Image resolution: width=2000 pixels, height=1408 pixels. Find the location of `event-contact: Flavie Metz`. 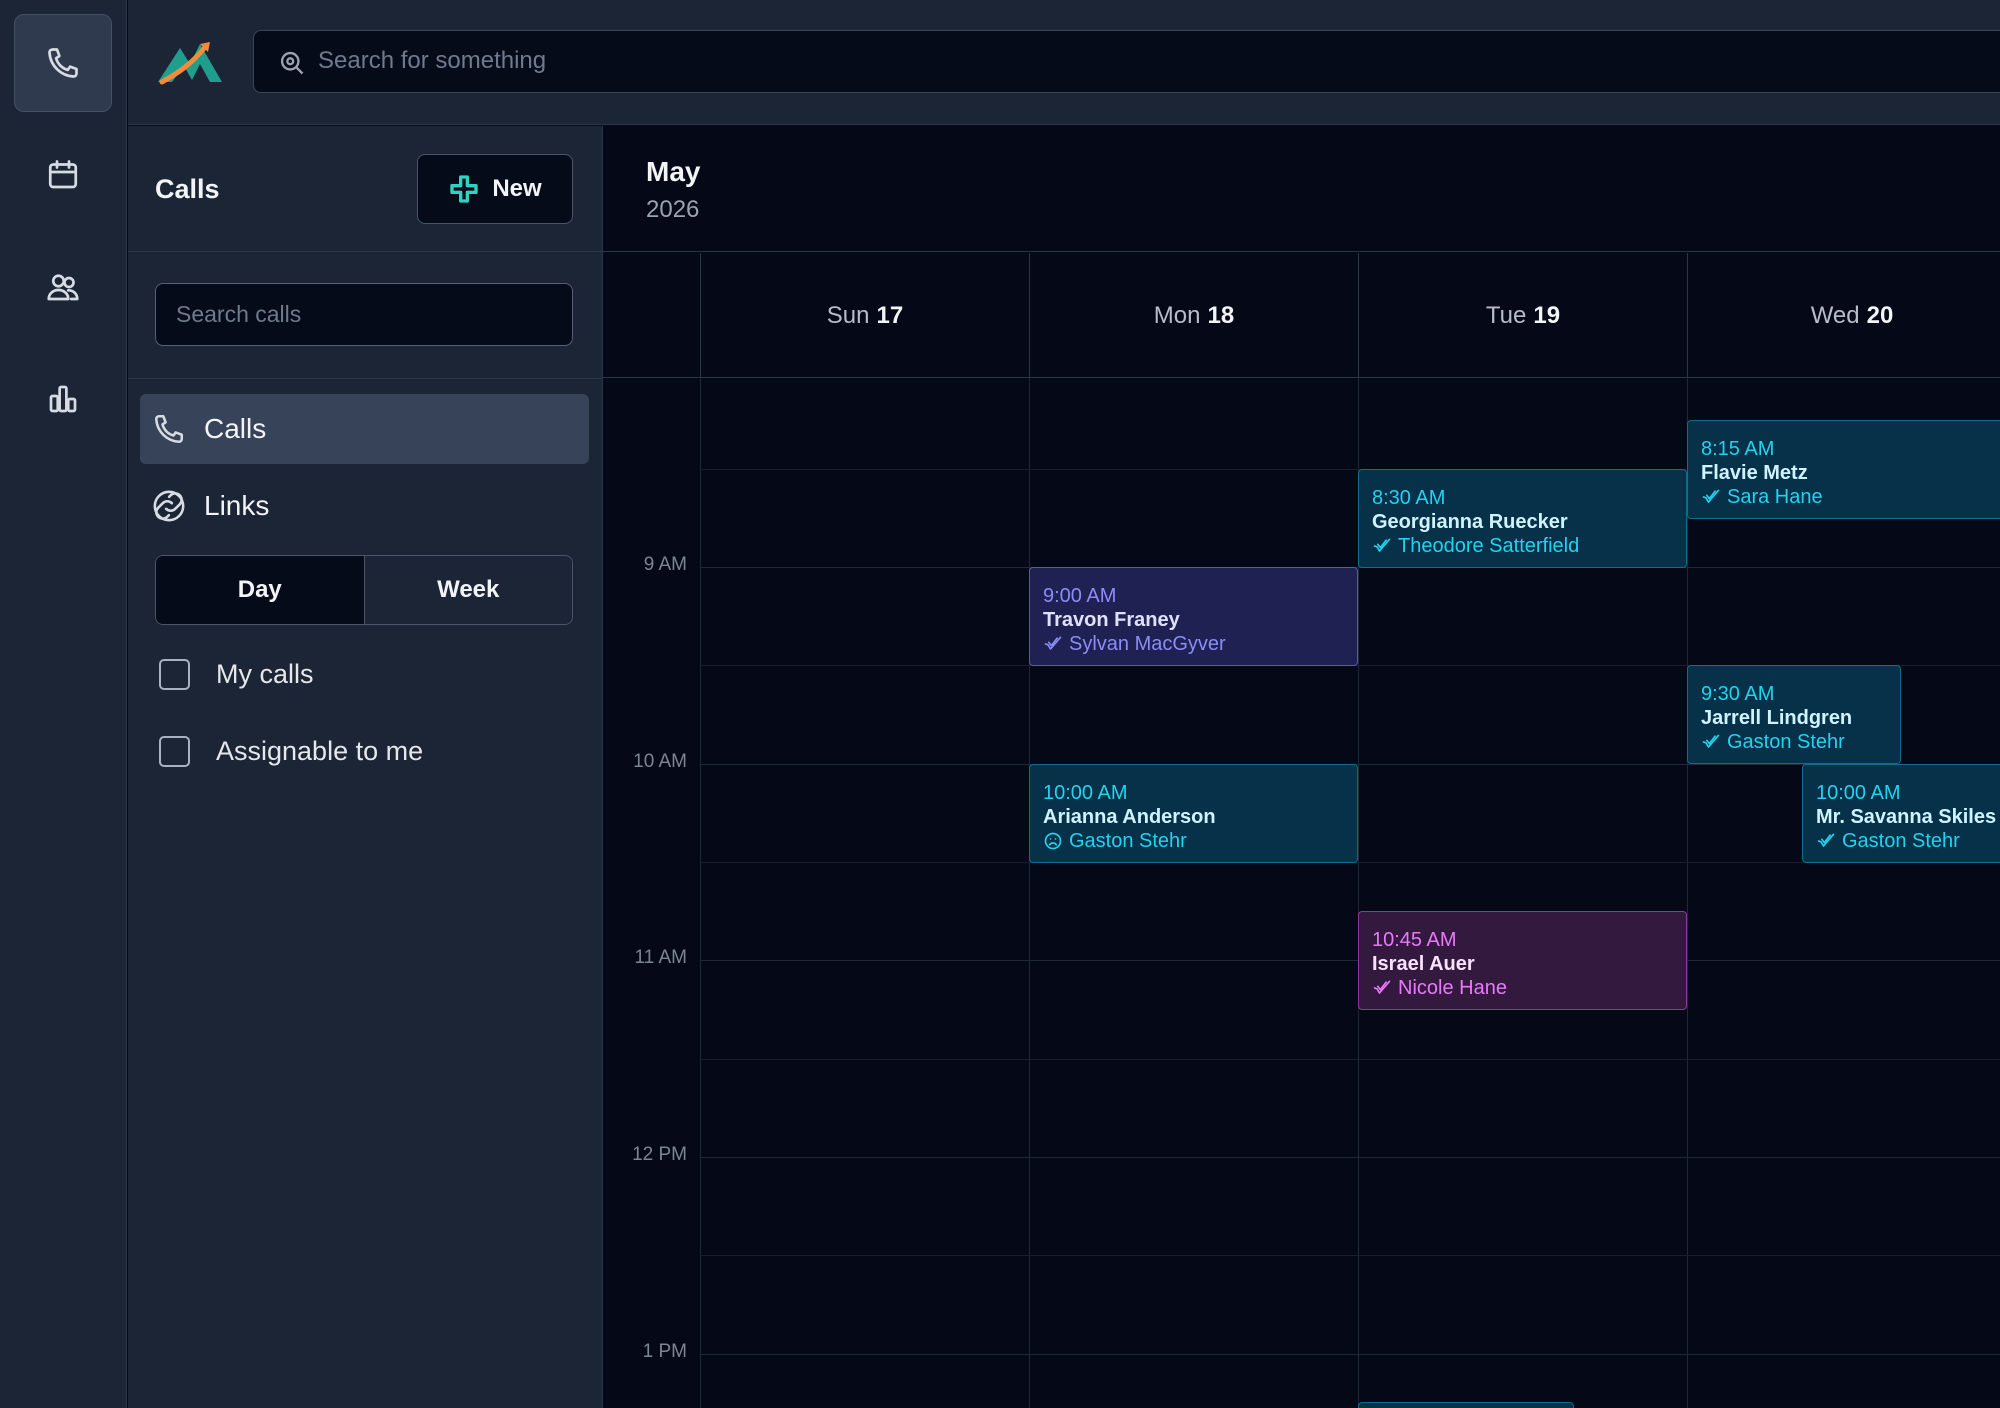

event-contact: Flavie Metz is located at coordinates (1754, 473).